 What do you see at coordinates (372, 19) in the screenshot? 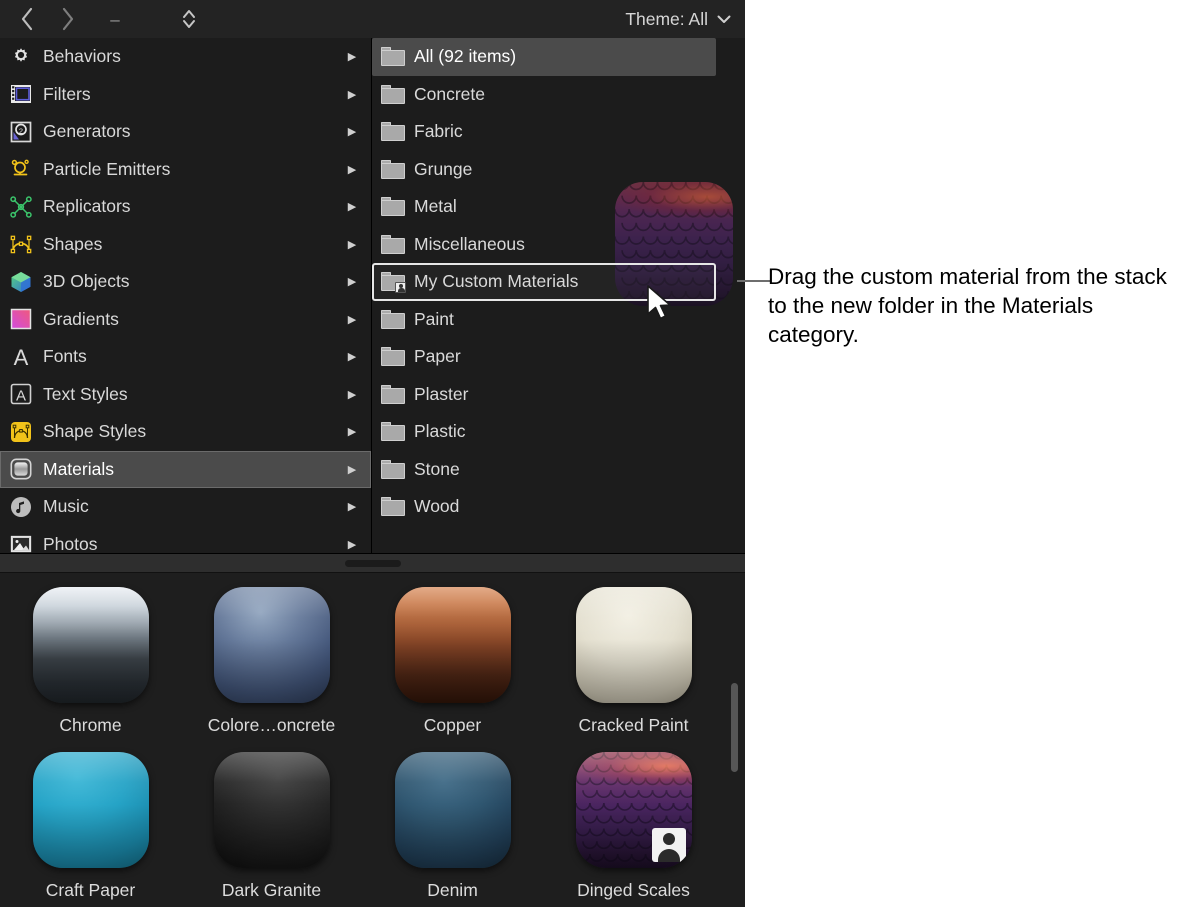
I see `library-toolbar: – Theme: All` at bounding box center [372, 19].